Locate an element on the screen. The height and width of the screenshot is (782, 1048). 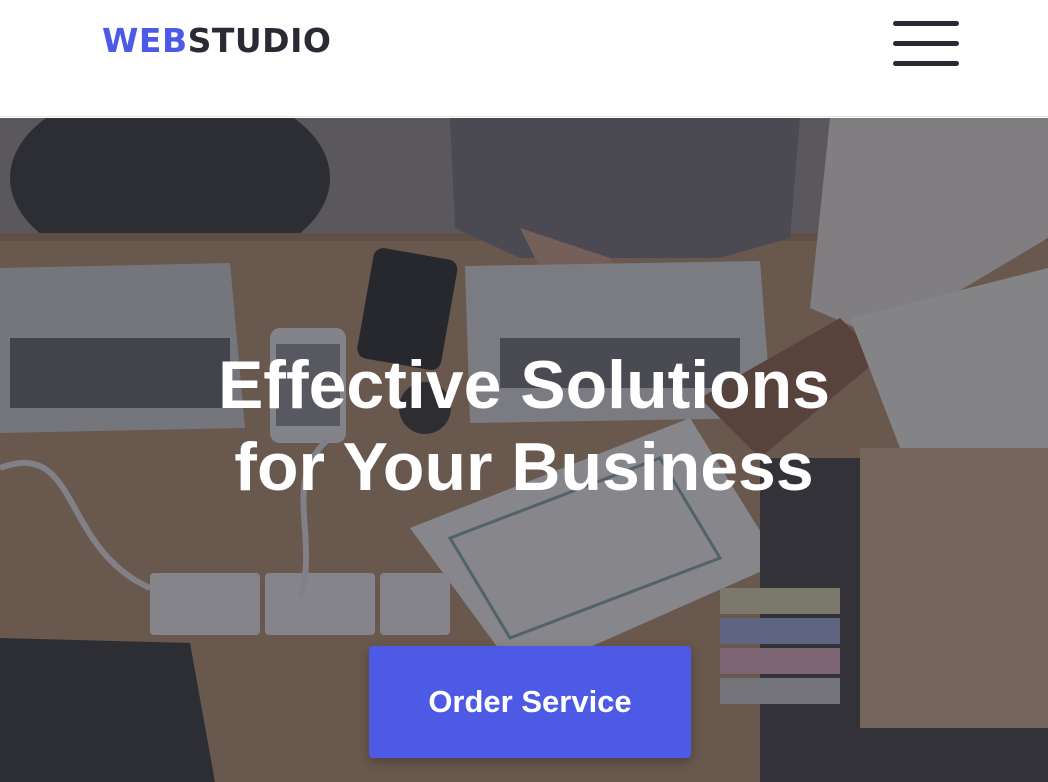
logo-rest-text: STUDIO is located at coordinates (259, 40).